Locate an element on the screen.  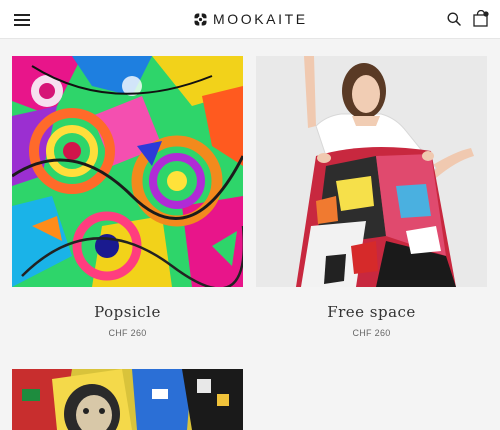
product-card-partial is located at coordinates (127, 399).